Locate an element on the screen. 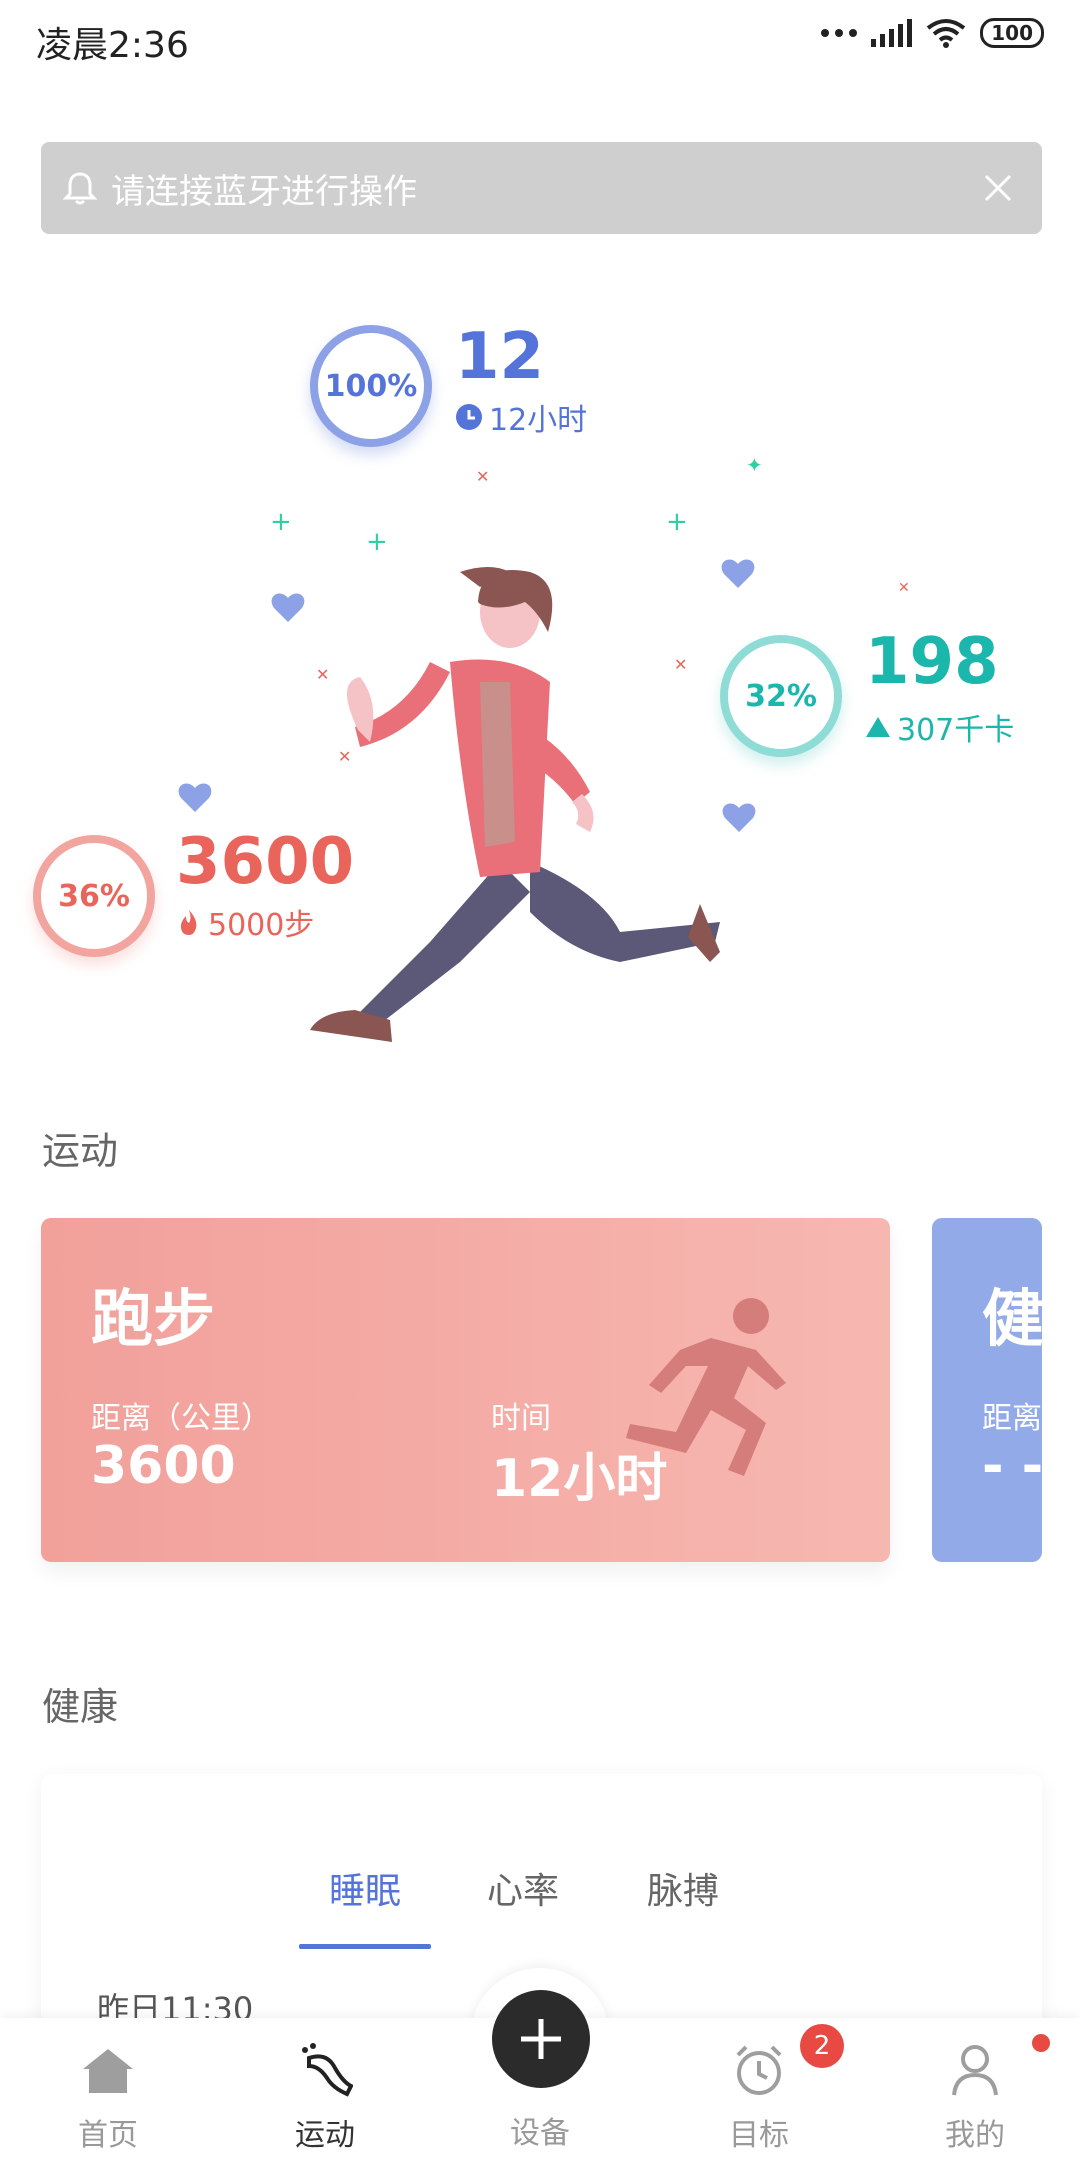  distance-label: 距离 is located at coordinates (1012, 1418).